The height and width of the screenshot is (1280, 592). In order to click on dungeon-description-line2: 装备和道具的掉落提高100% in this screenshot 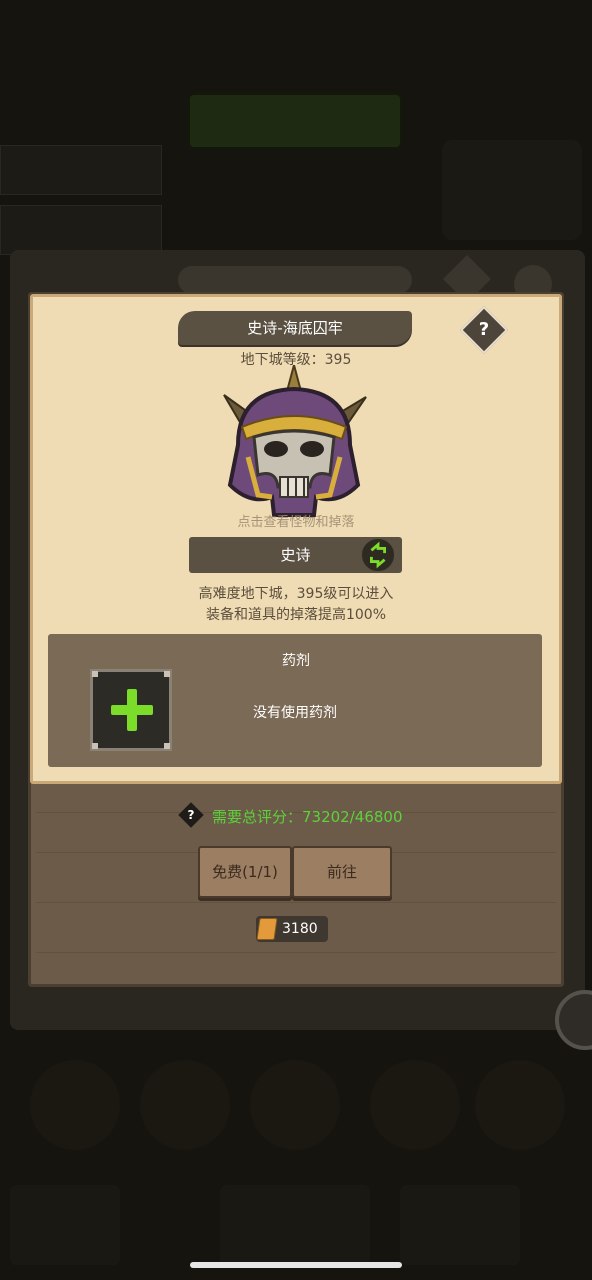, I will do `click(296, 615)`.